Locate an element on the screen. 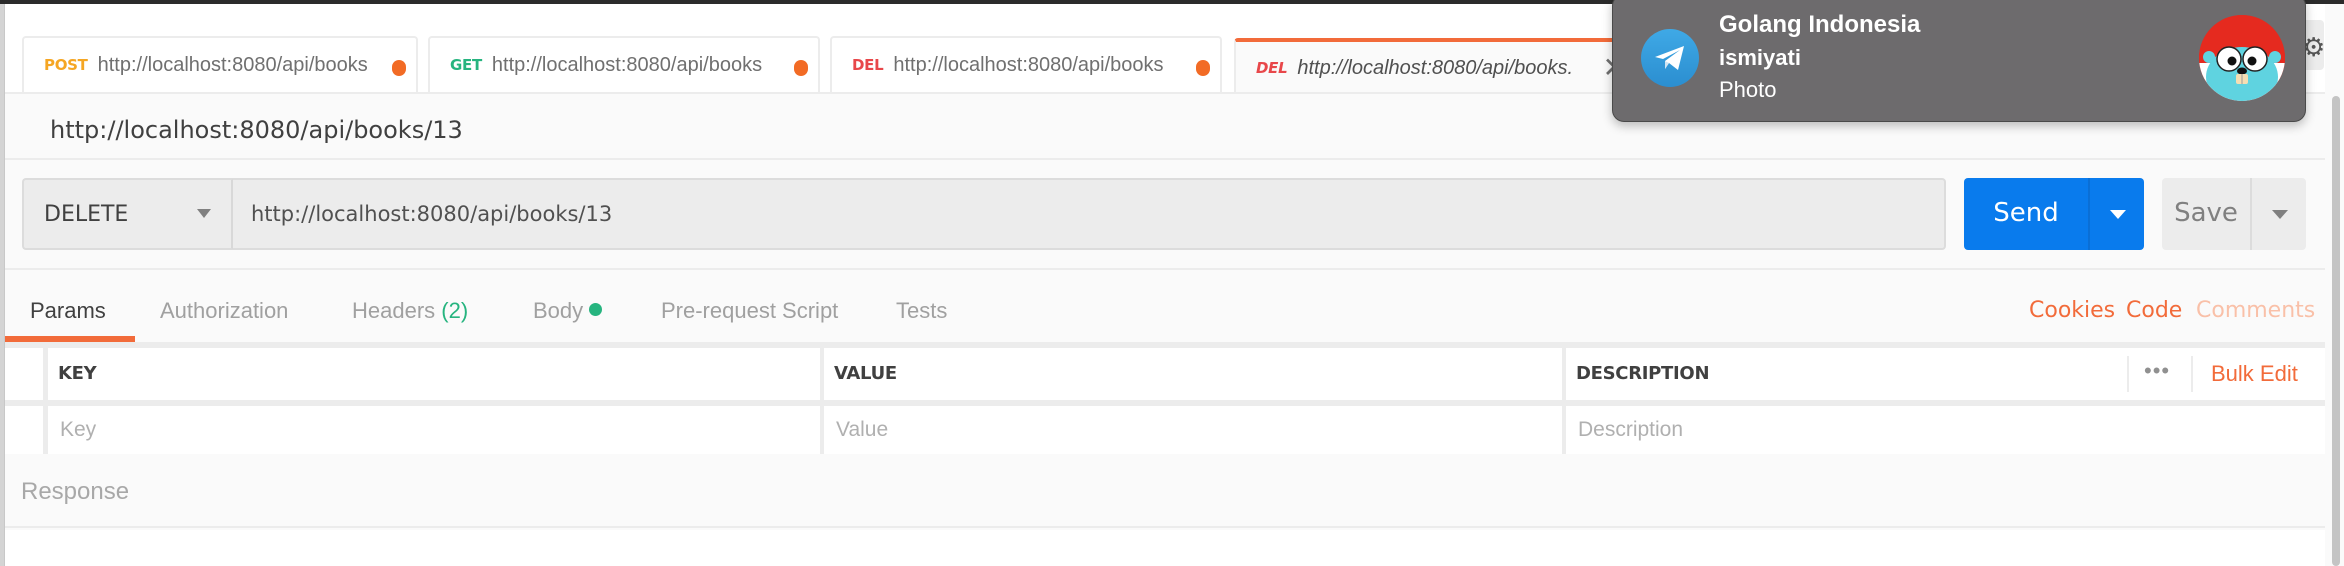 The width and height of the screenshot is (2344, 566). response-label: Response is located at coordinates (75, 491).